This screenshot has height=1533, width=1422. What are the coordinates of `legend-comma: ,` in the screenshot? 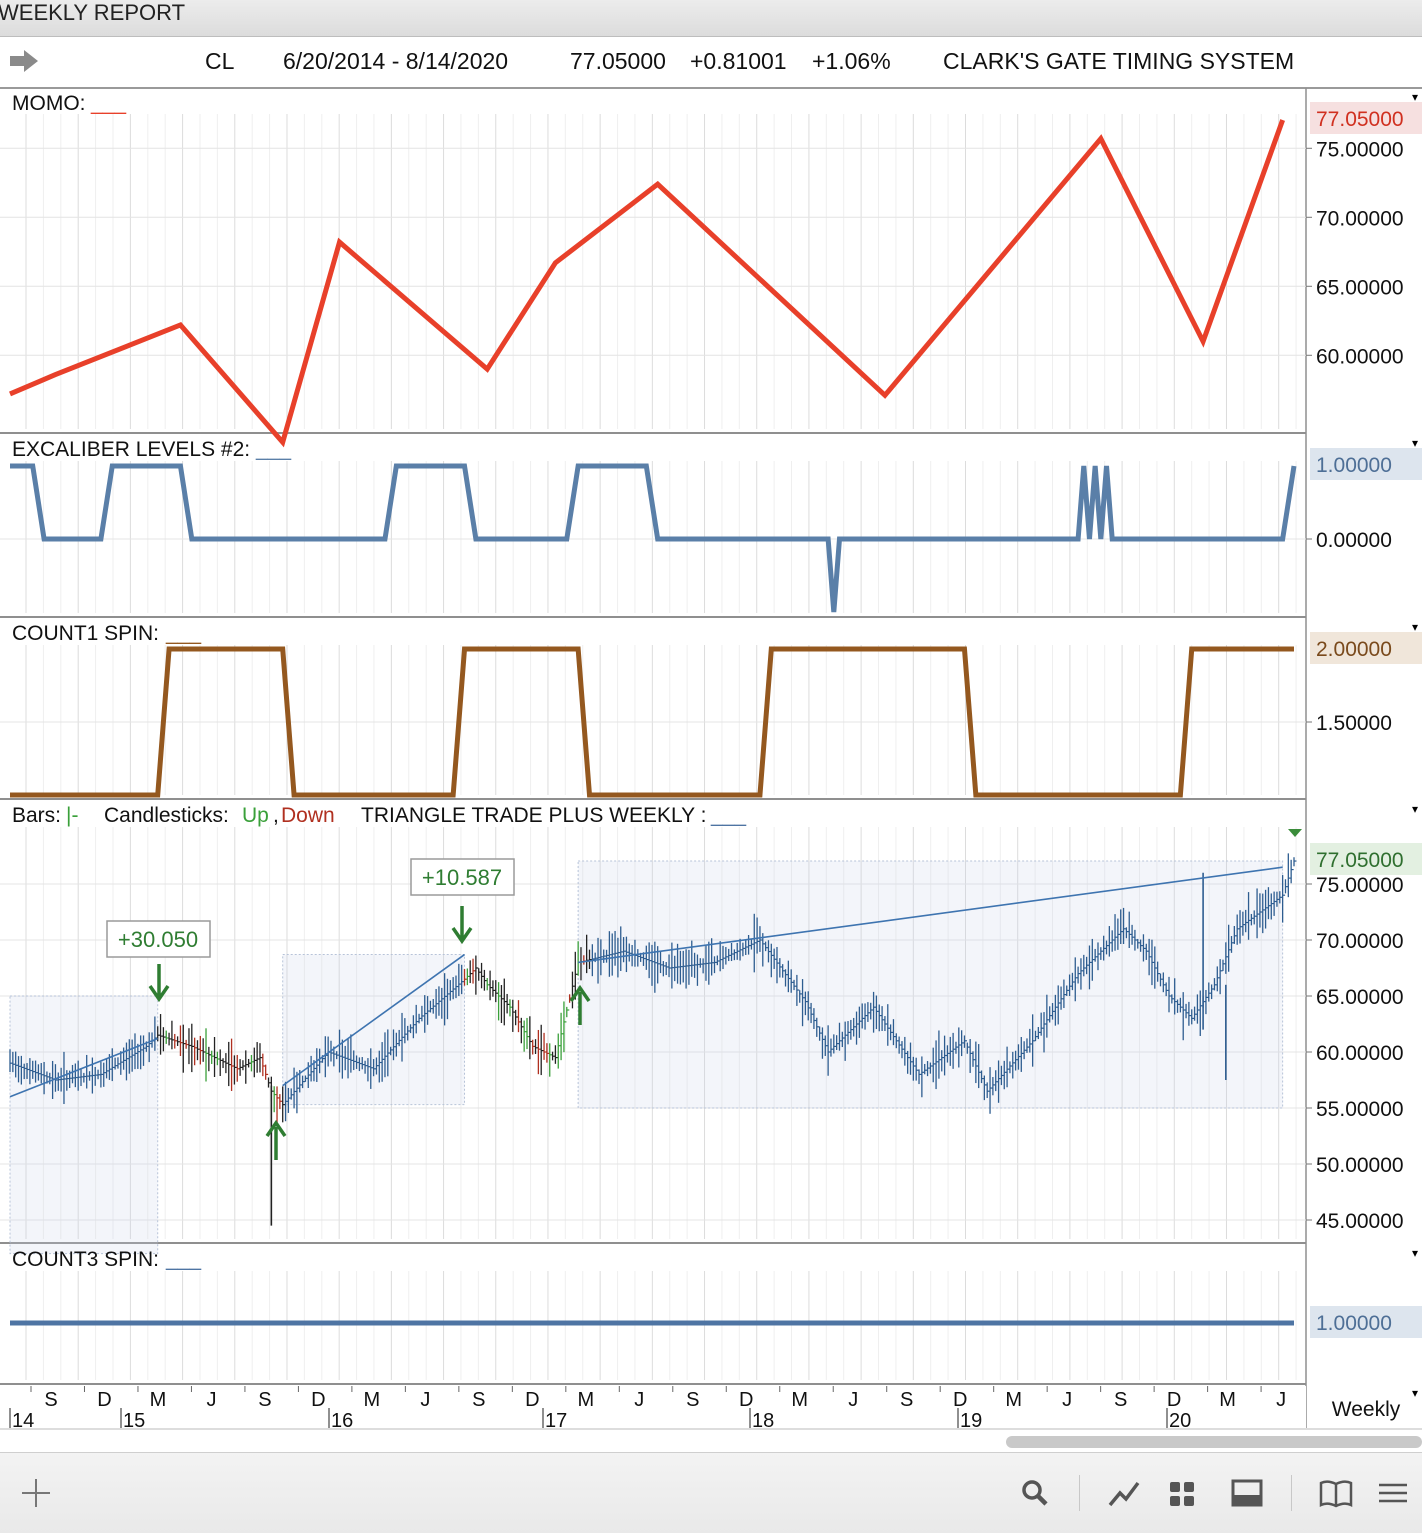 It's located at (276, 815).